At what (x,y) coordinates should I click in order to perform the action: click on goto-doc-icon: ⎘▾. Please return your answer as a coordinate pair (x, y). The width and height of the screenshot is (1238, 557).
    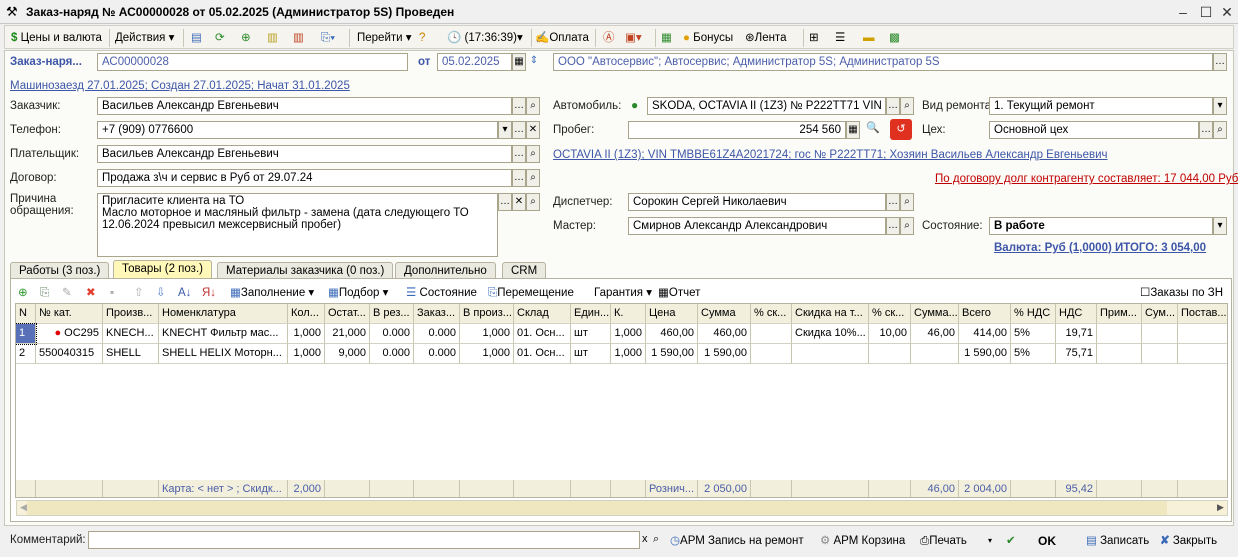
    Looking at the image, I should click on (328, 38).